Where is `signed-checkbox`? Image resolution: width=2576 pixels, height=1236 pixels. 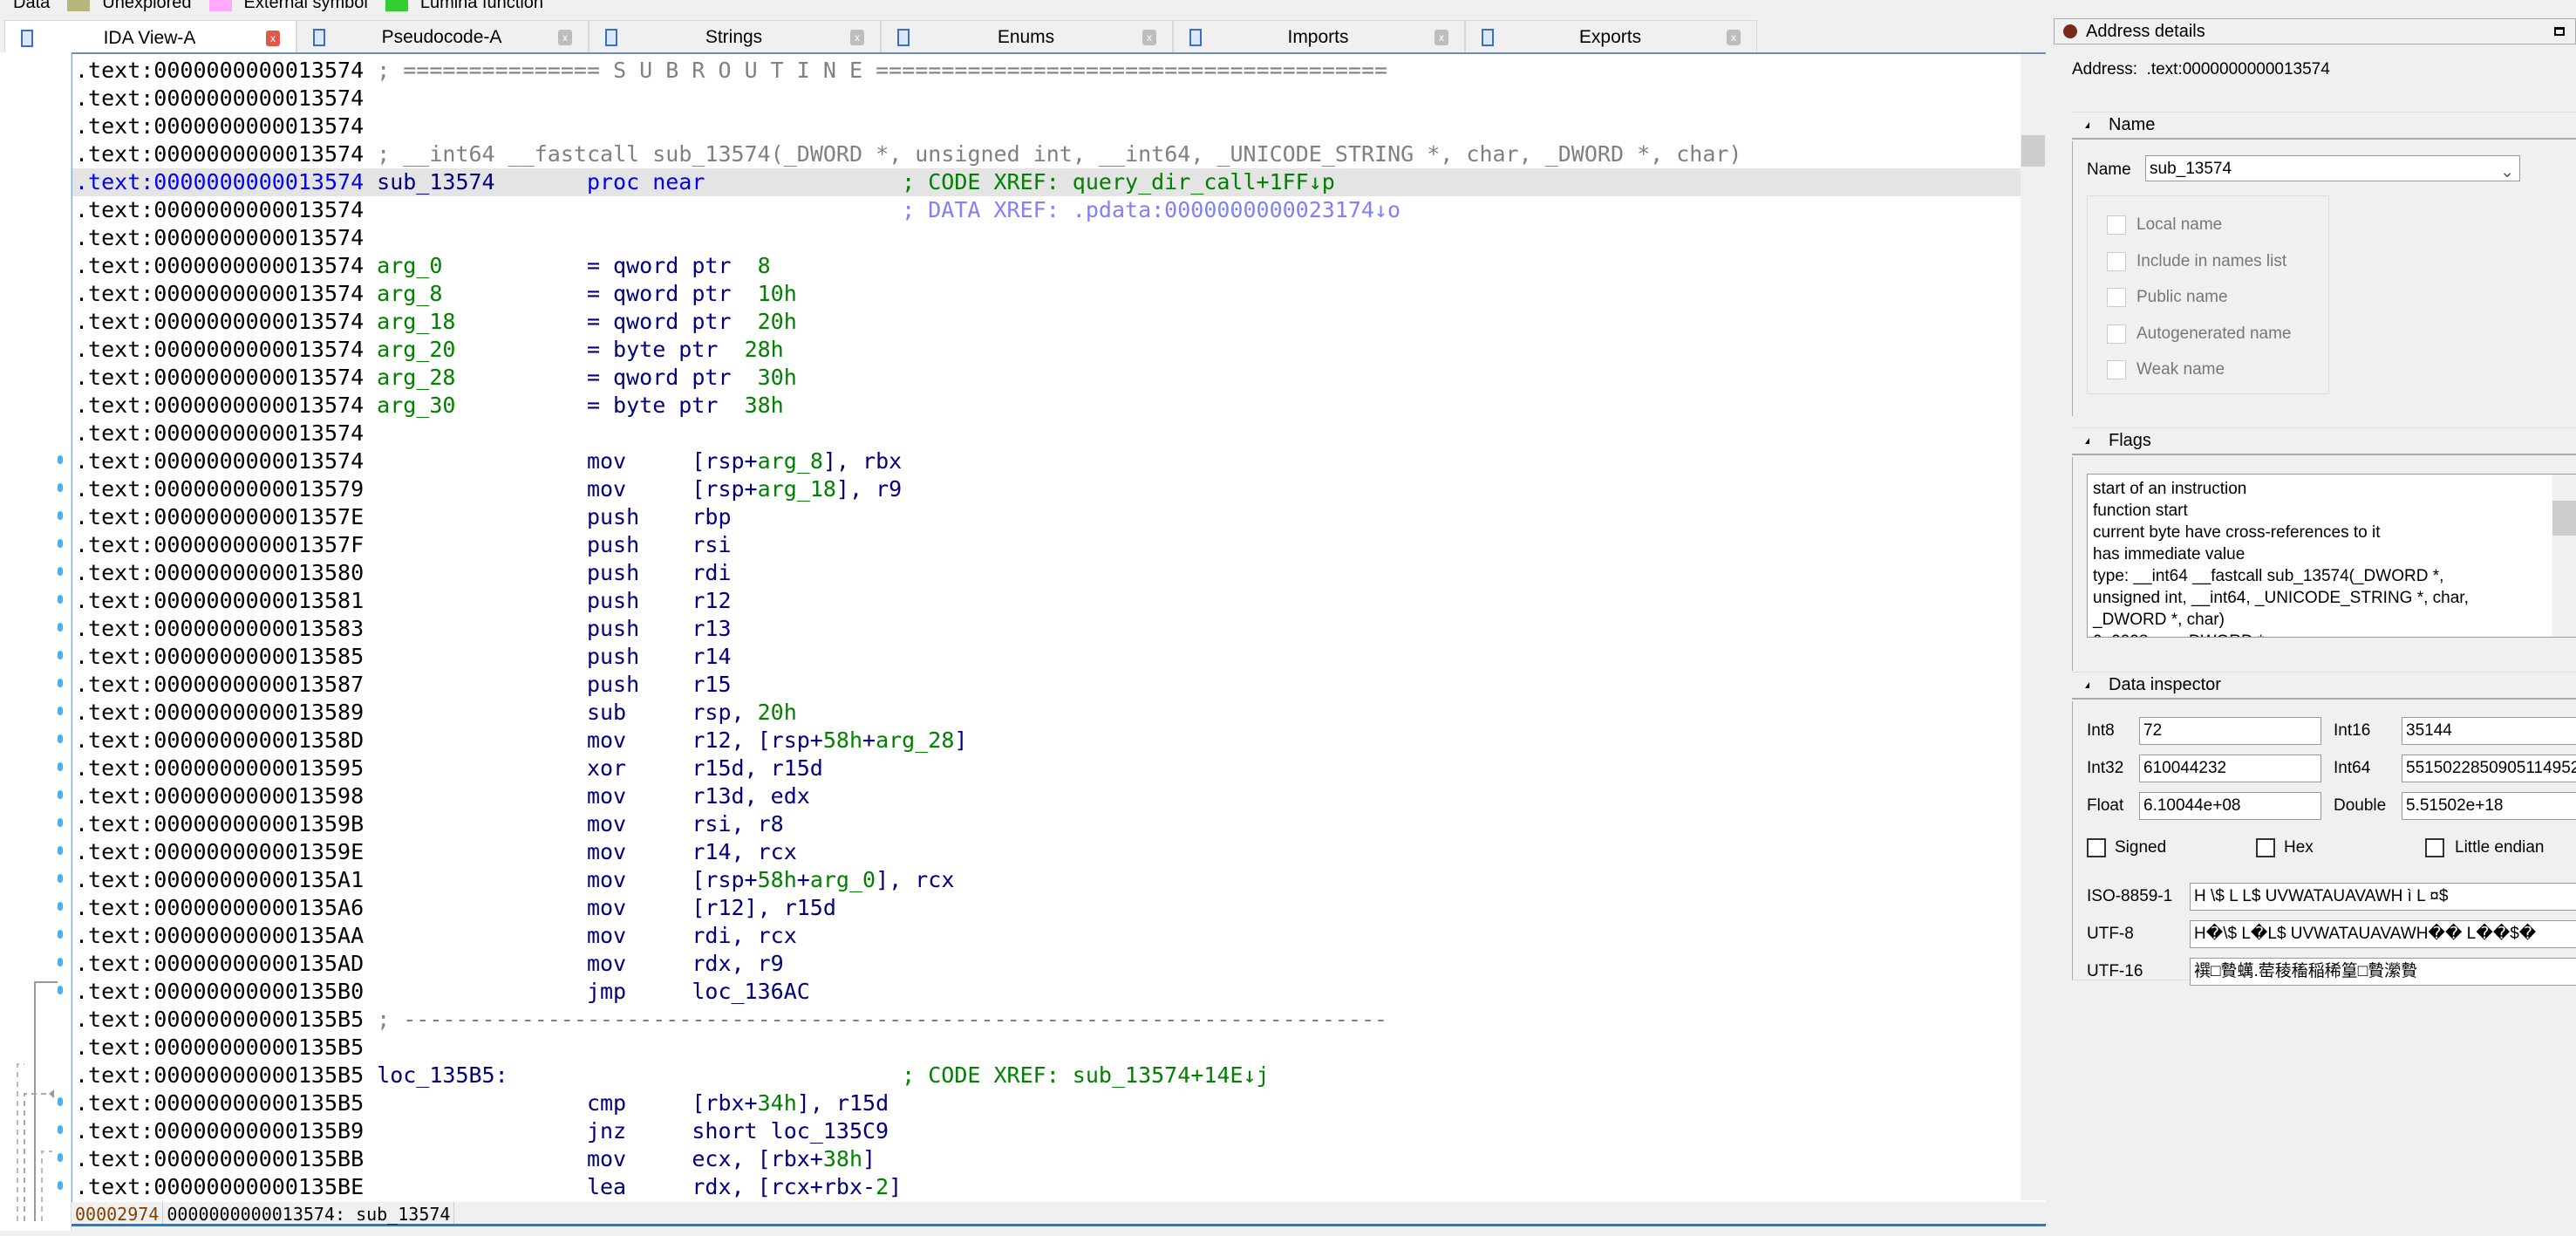
signed-checkbox is located at coordinates (2097, 847).